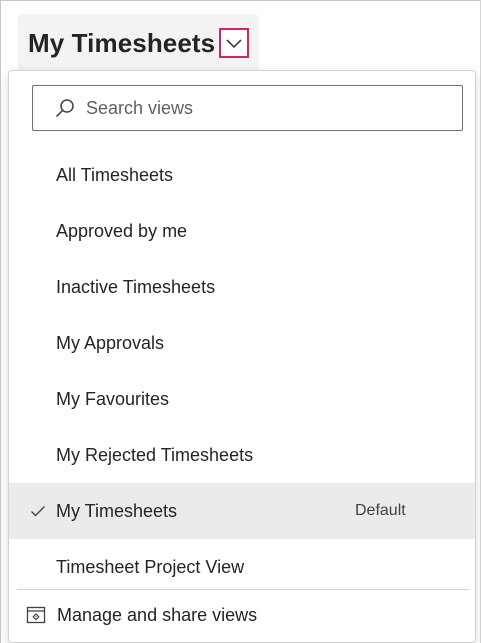  I want to click on manage-views-button: Manage and share views, so click(242, 615).